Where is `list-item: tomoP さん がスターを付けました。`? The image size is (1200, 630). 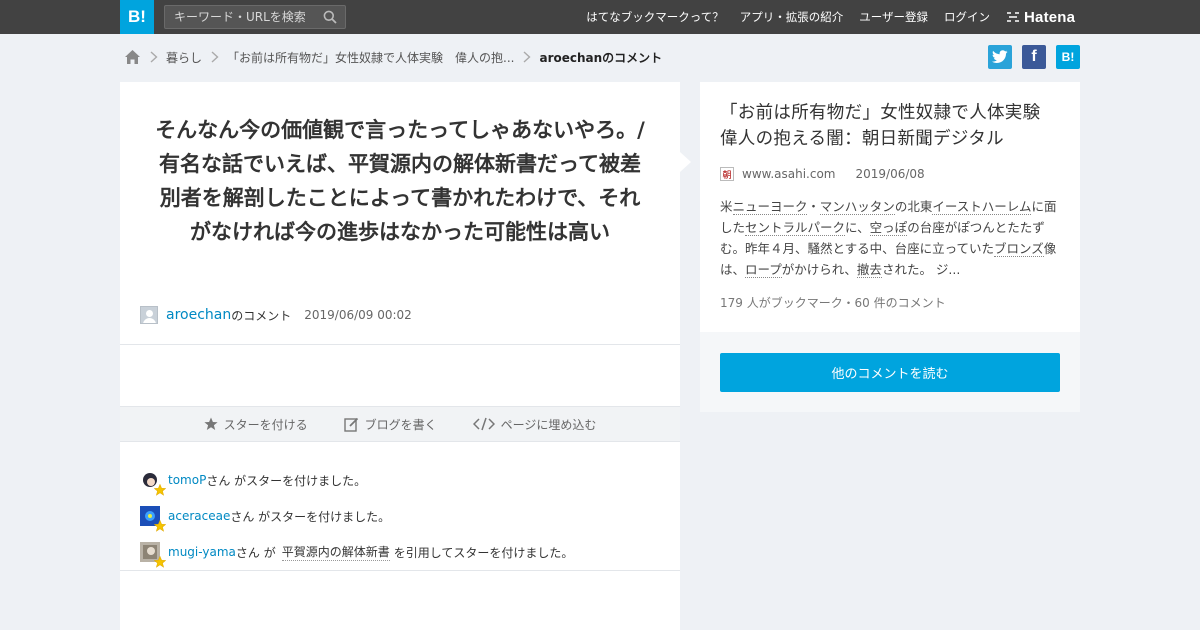 list-item: tomoP さん がスターを付けました。 is located at coordinates (400, 480).